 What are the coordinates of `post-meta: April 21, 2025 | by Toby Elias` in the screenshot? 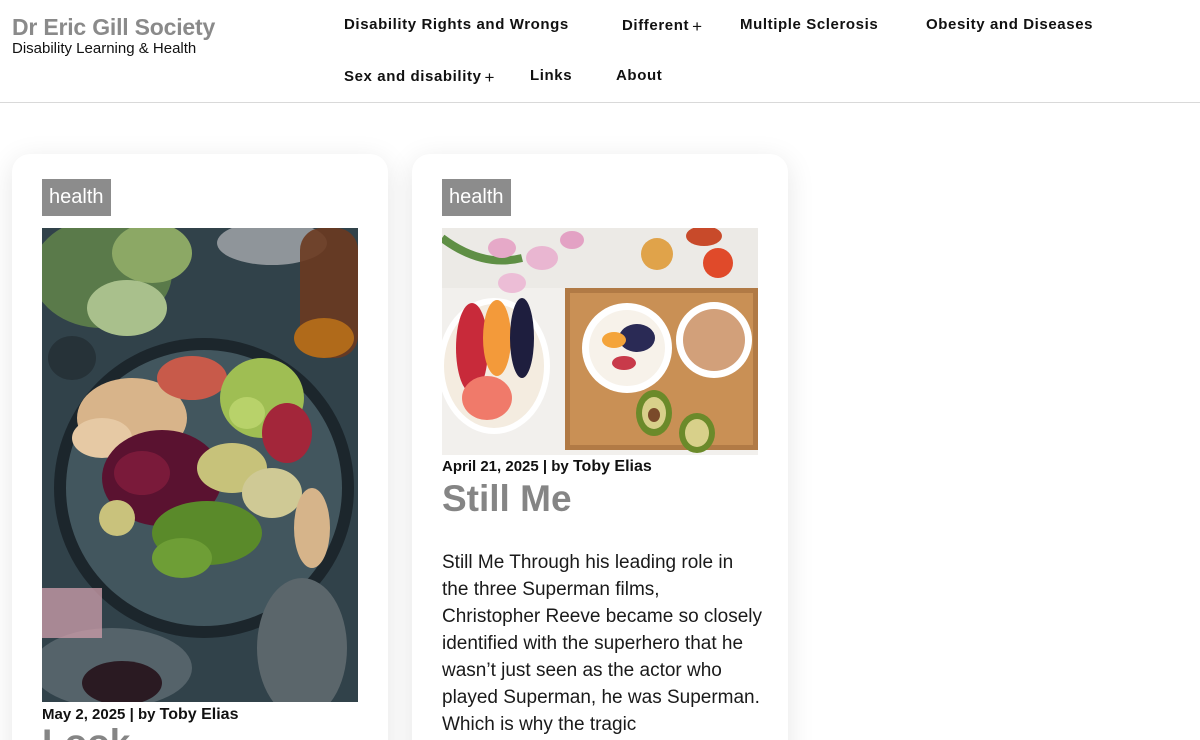 It's located at (547, 467).